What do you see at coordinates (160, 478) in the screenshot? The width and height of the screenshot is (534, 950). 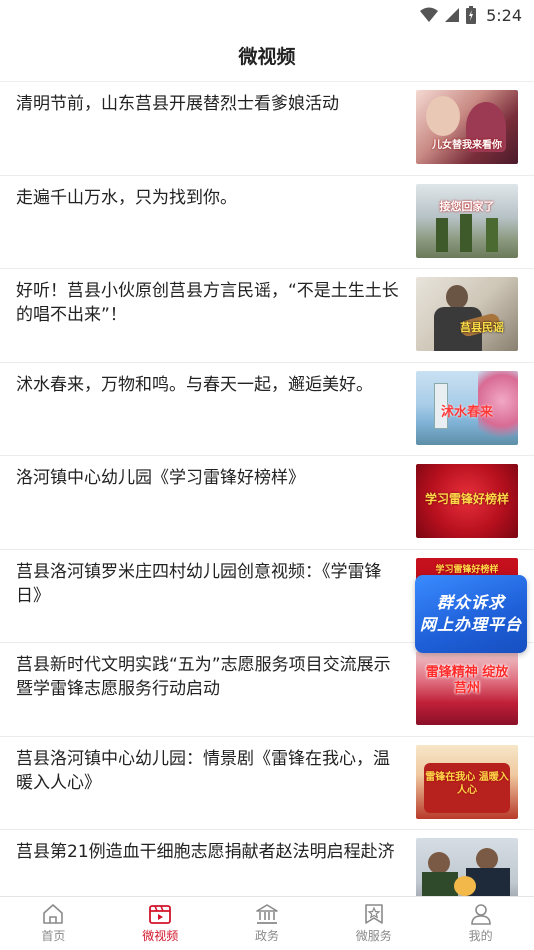 I see `item-title: 洛河镇中心幼儿园《学习雷锋好榜样》` at bounding box center [160, 478].